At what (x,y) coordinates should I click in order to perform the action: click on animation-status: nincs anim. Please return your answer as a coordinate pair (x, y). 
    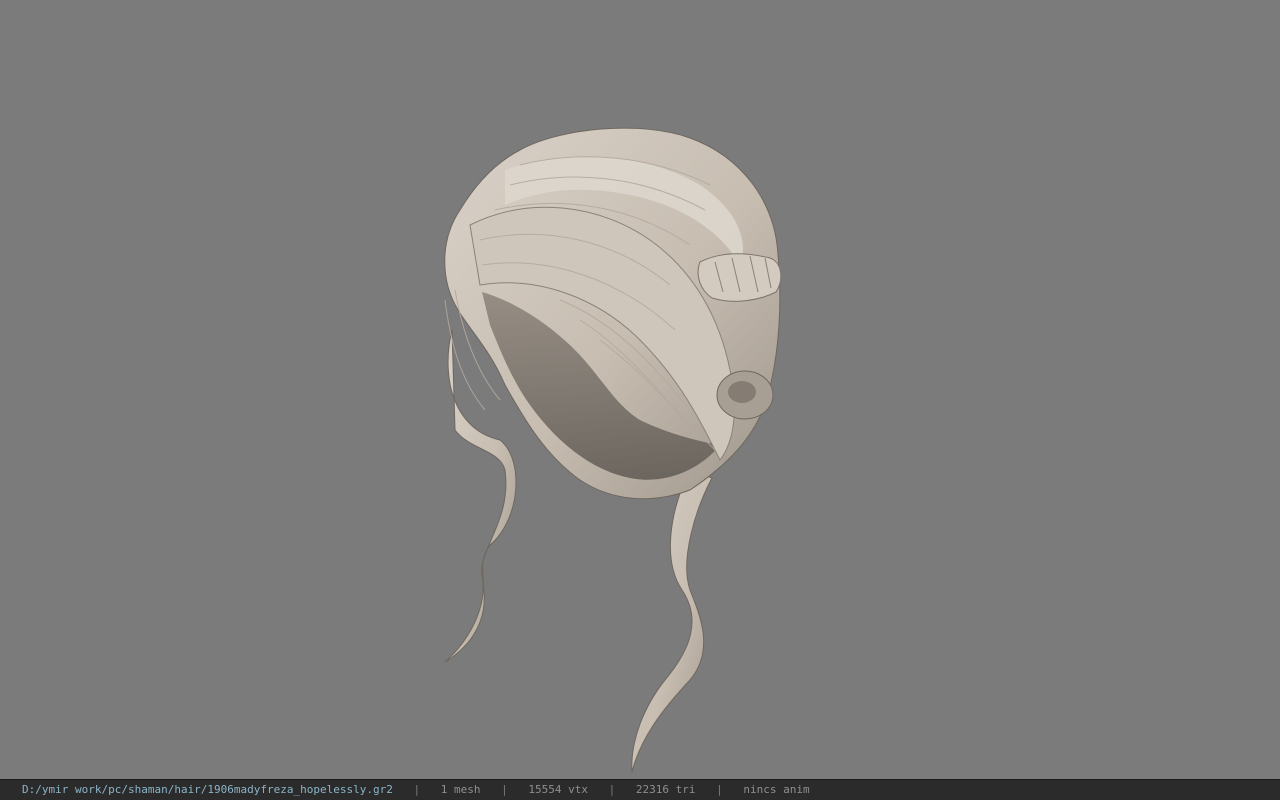
    Looking at the image, I should click on (776, 789).